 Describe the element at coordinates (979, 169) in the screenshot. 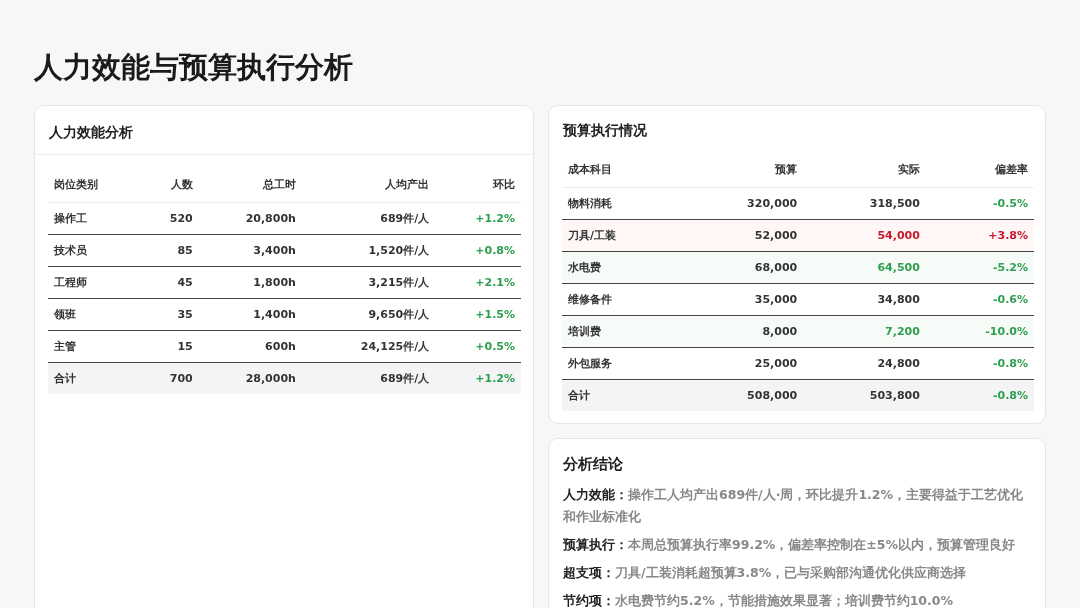

I see `column-header: 偏差率` at that location.